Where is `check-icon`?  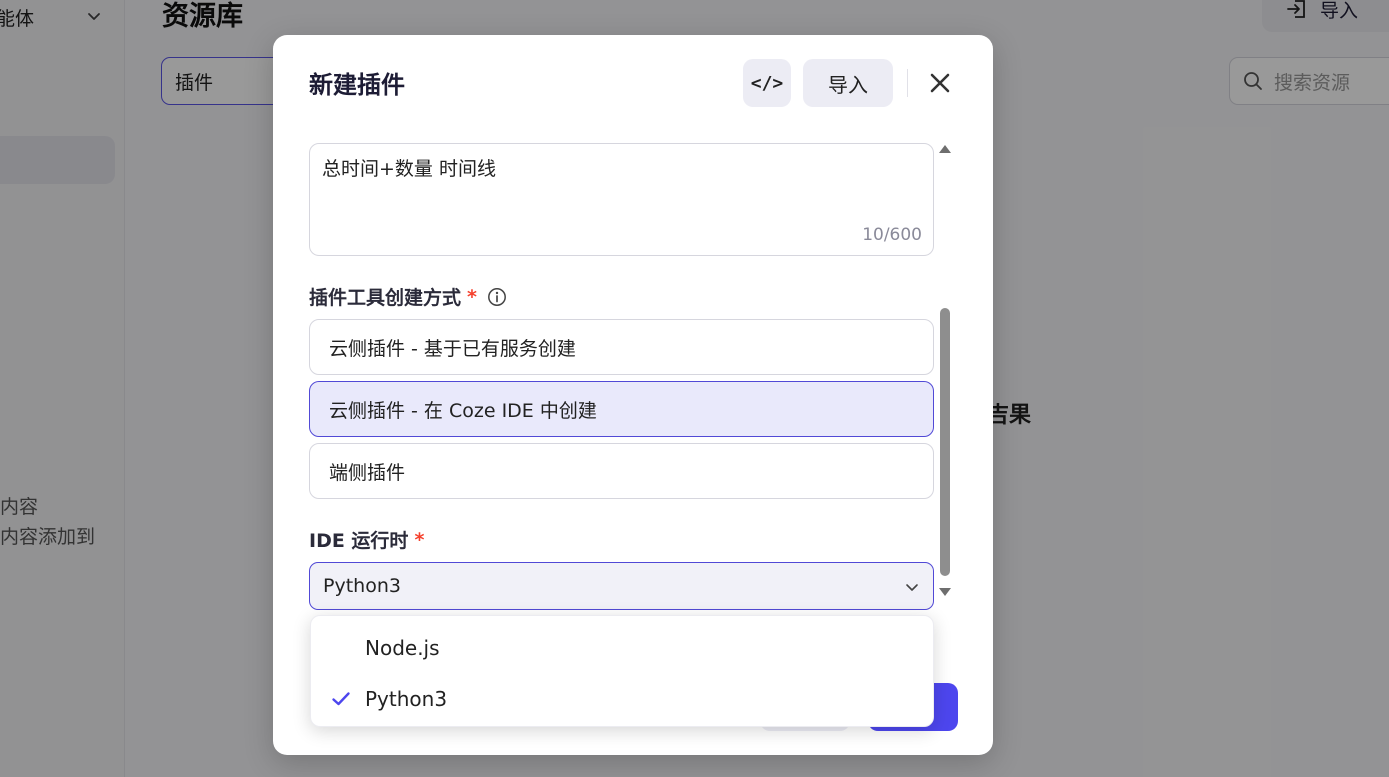 check-icon is located at coordinates (341, 699).